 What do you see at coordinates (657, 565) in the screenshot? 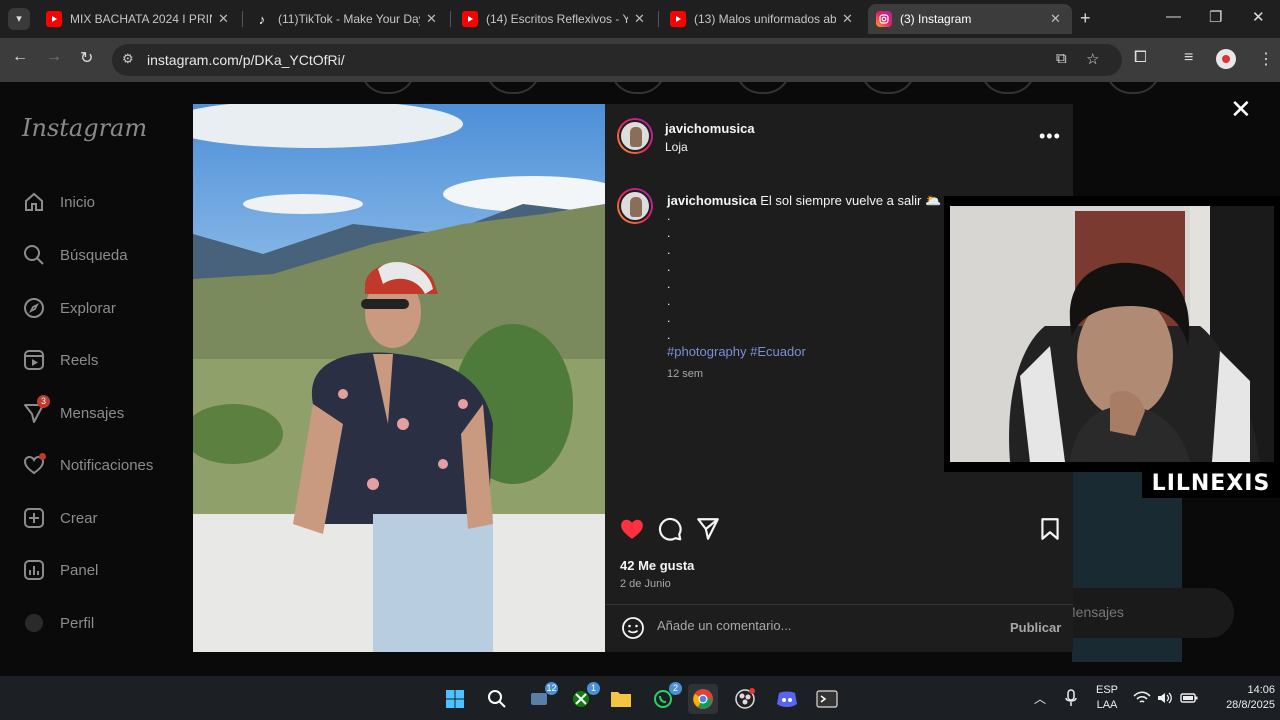
I see `like-count: 42 Me gusta` at bounding box center [657, 565].